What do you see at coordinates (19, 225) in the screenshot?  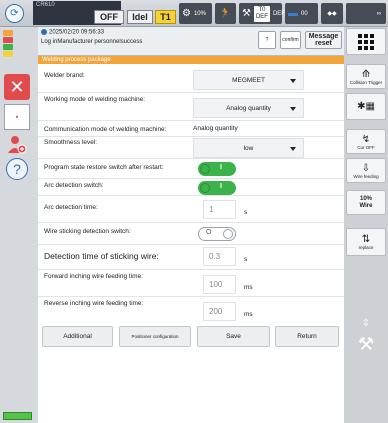 I see `left-toolbar: ✕ ▪ ?` at bounding box center [19, 225].